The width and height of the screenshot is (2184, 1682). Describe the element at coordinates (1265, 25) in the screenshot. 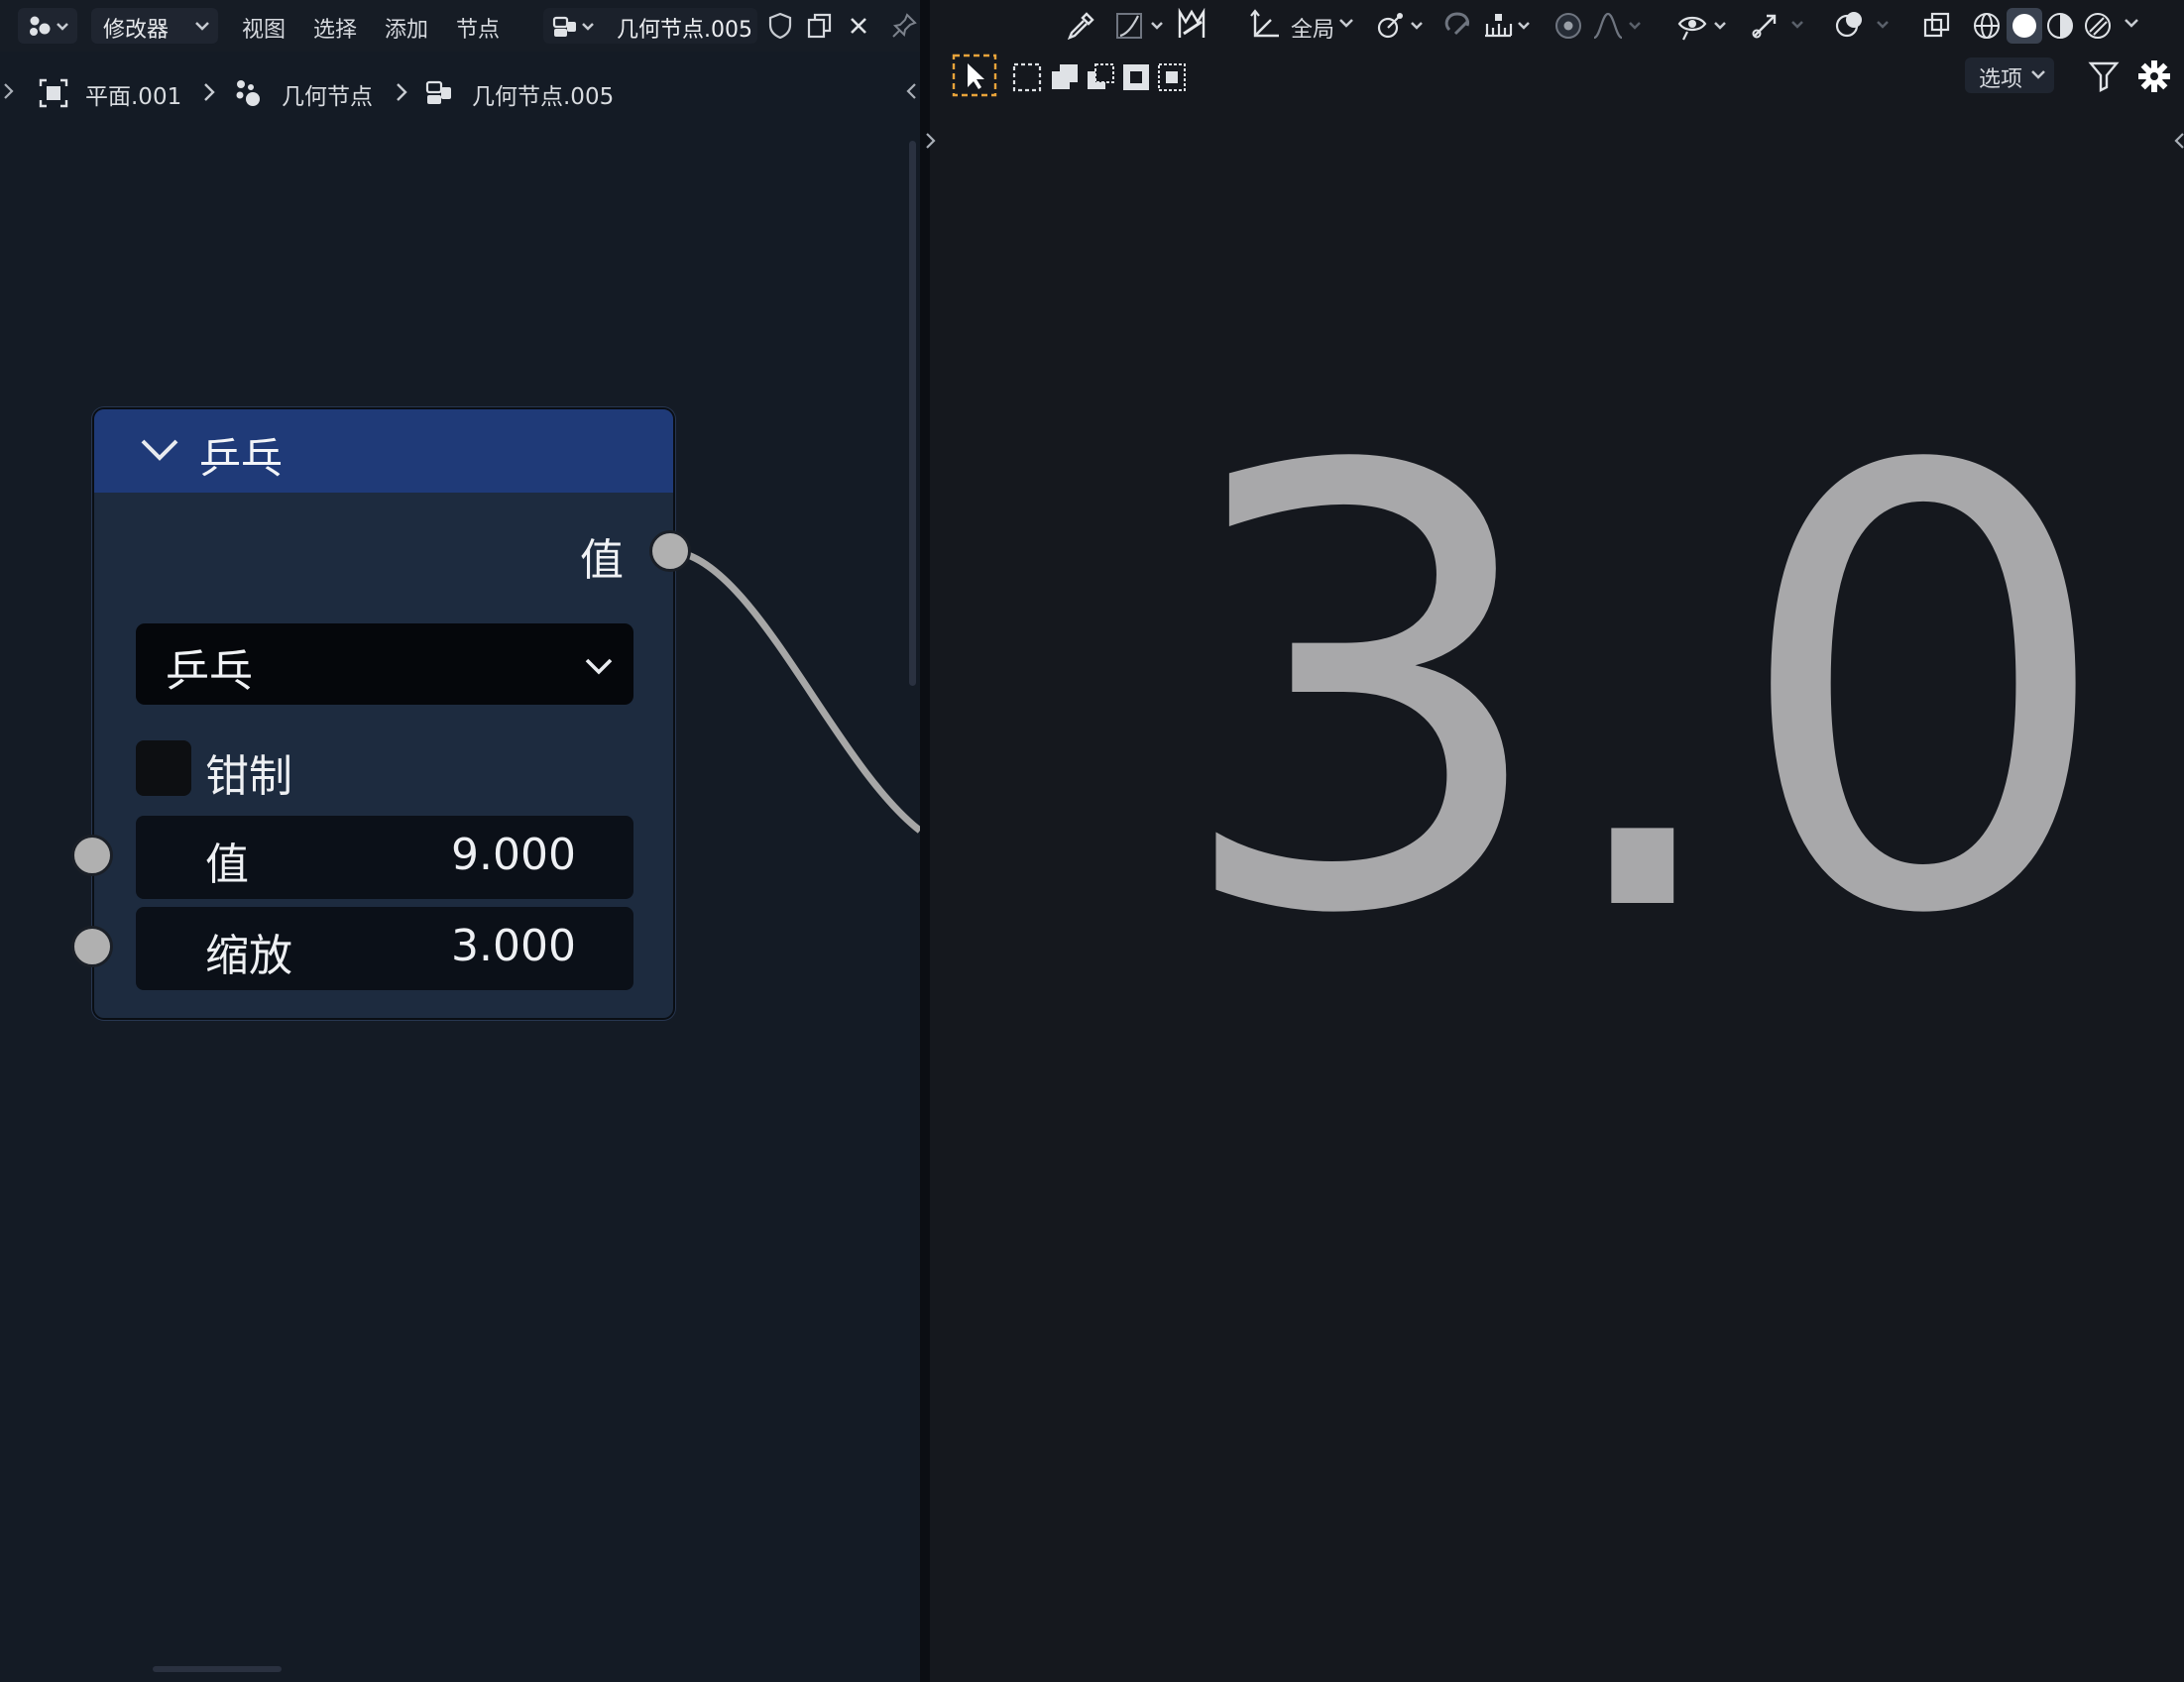

I see `transform-orientation-icon` at that location.